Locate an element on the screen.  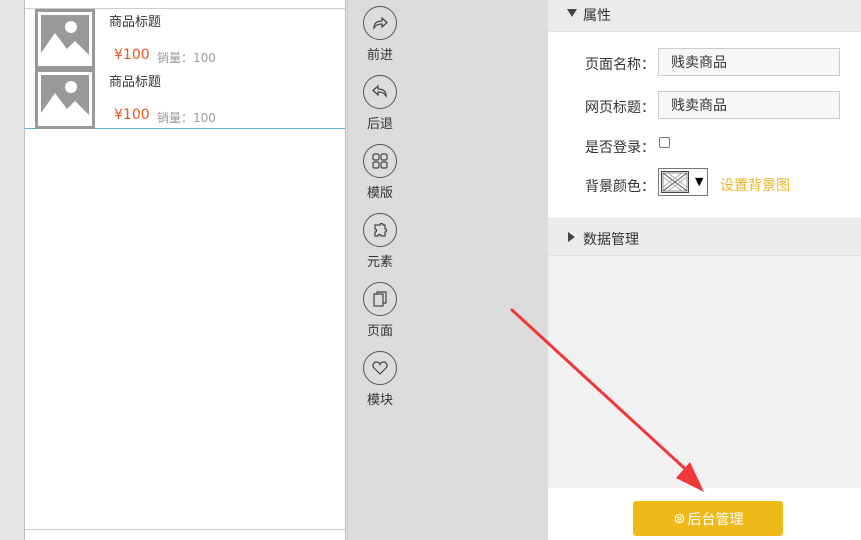
back-icon is located at coordinates (380, 92).